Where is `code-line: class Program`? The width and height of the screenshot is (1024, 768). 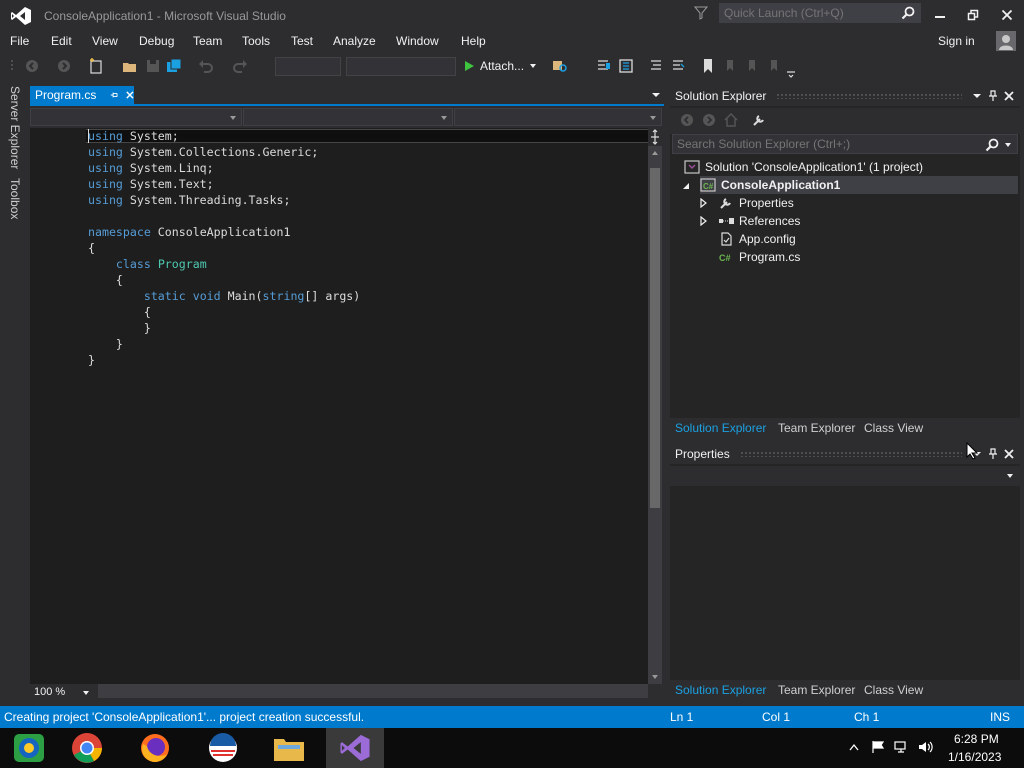 code-line: class Program is located at coordinates (224, 264).